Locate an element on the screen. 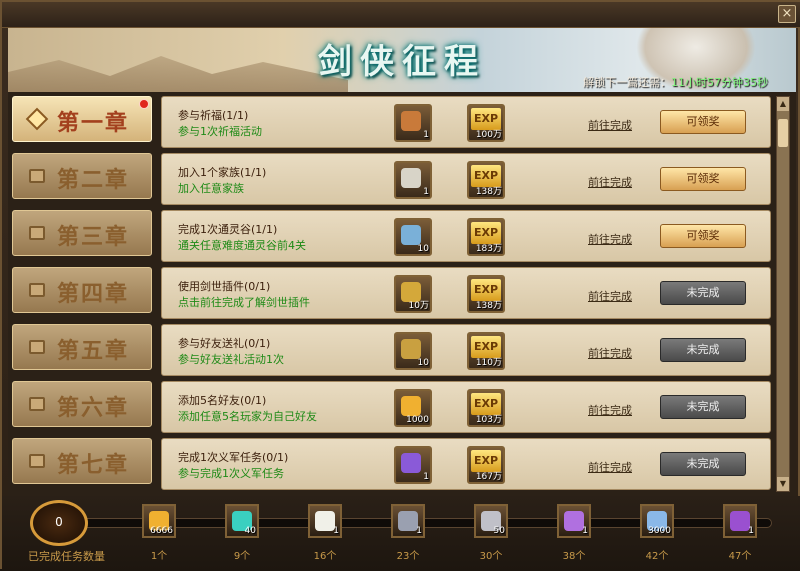  milestone-reward: 3000 is located at coordinates (657, 521).